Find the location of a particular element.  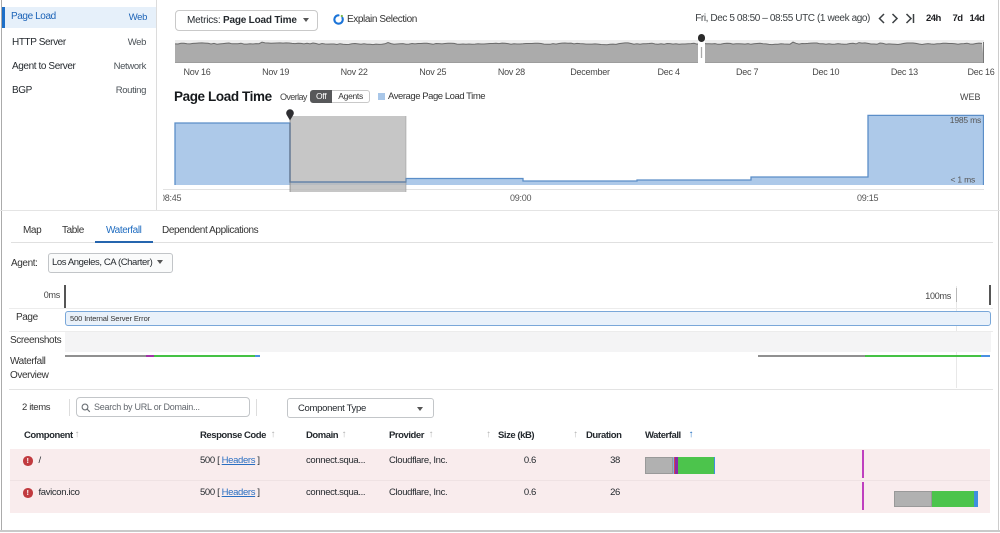

svg-text: < 1 ms is located at coordinates (962, 180).